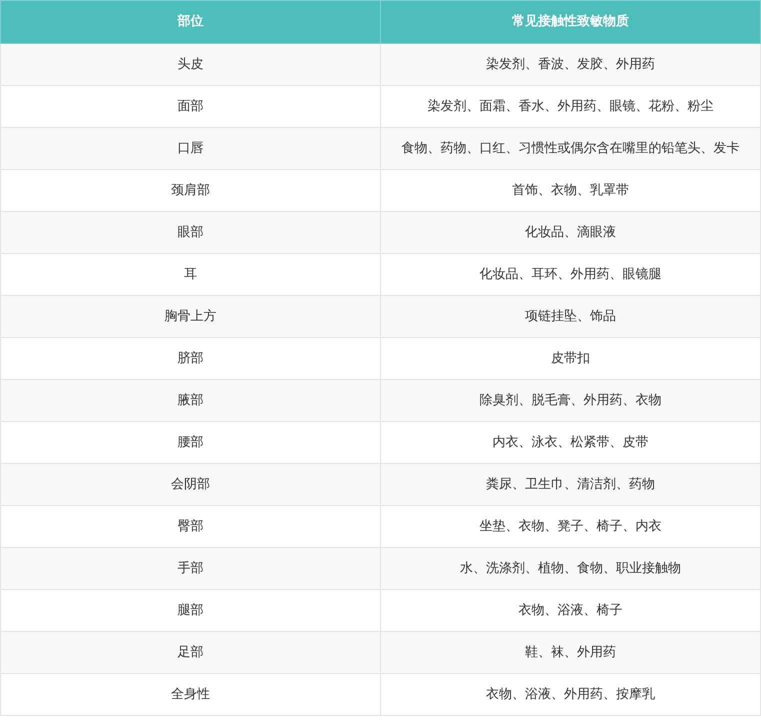 This screenshot has width=761, height=727. I want to click on column-header: 常见接触性致敏物质, so click(570, 22).